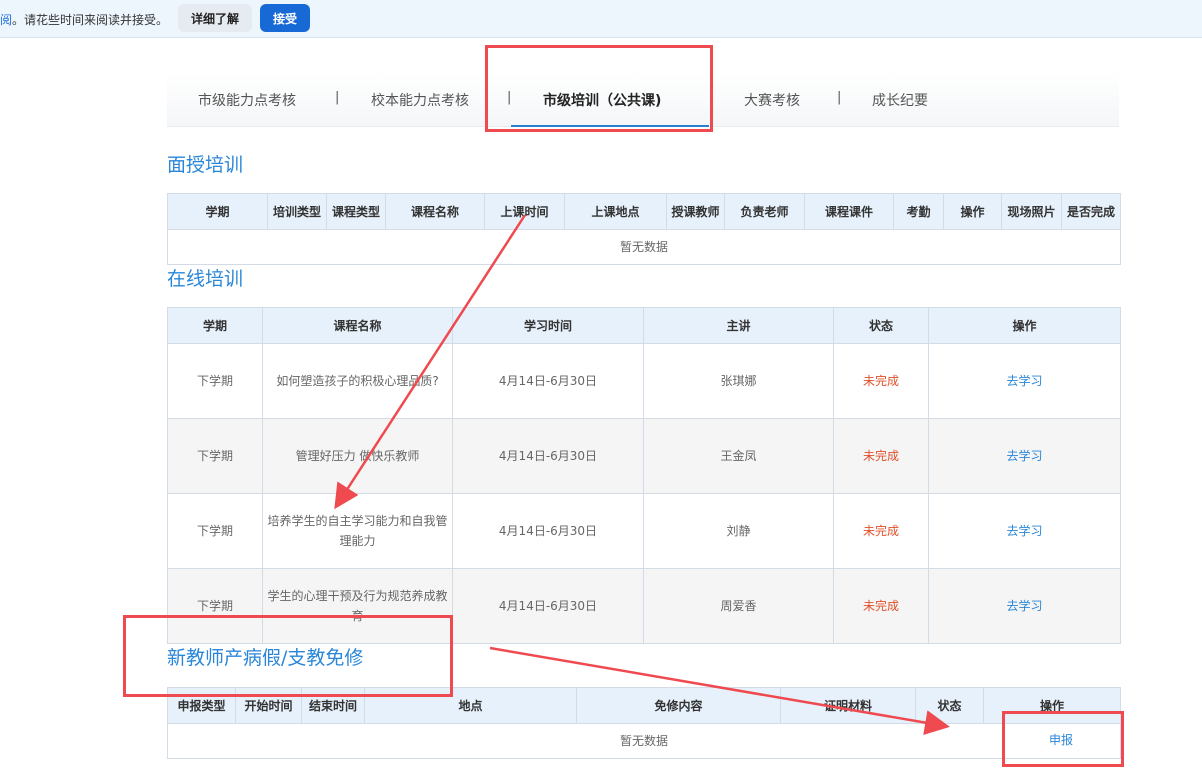  I want to click on tab-city-training-public: 市级培训（公共课), so click(602, 100).